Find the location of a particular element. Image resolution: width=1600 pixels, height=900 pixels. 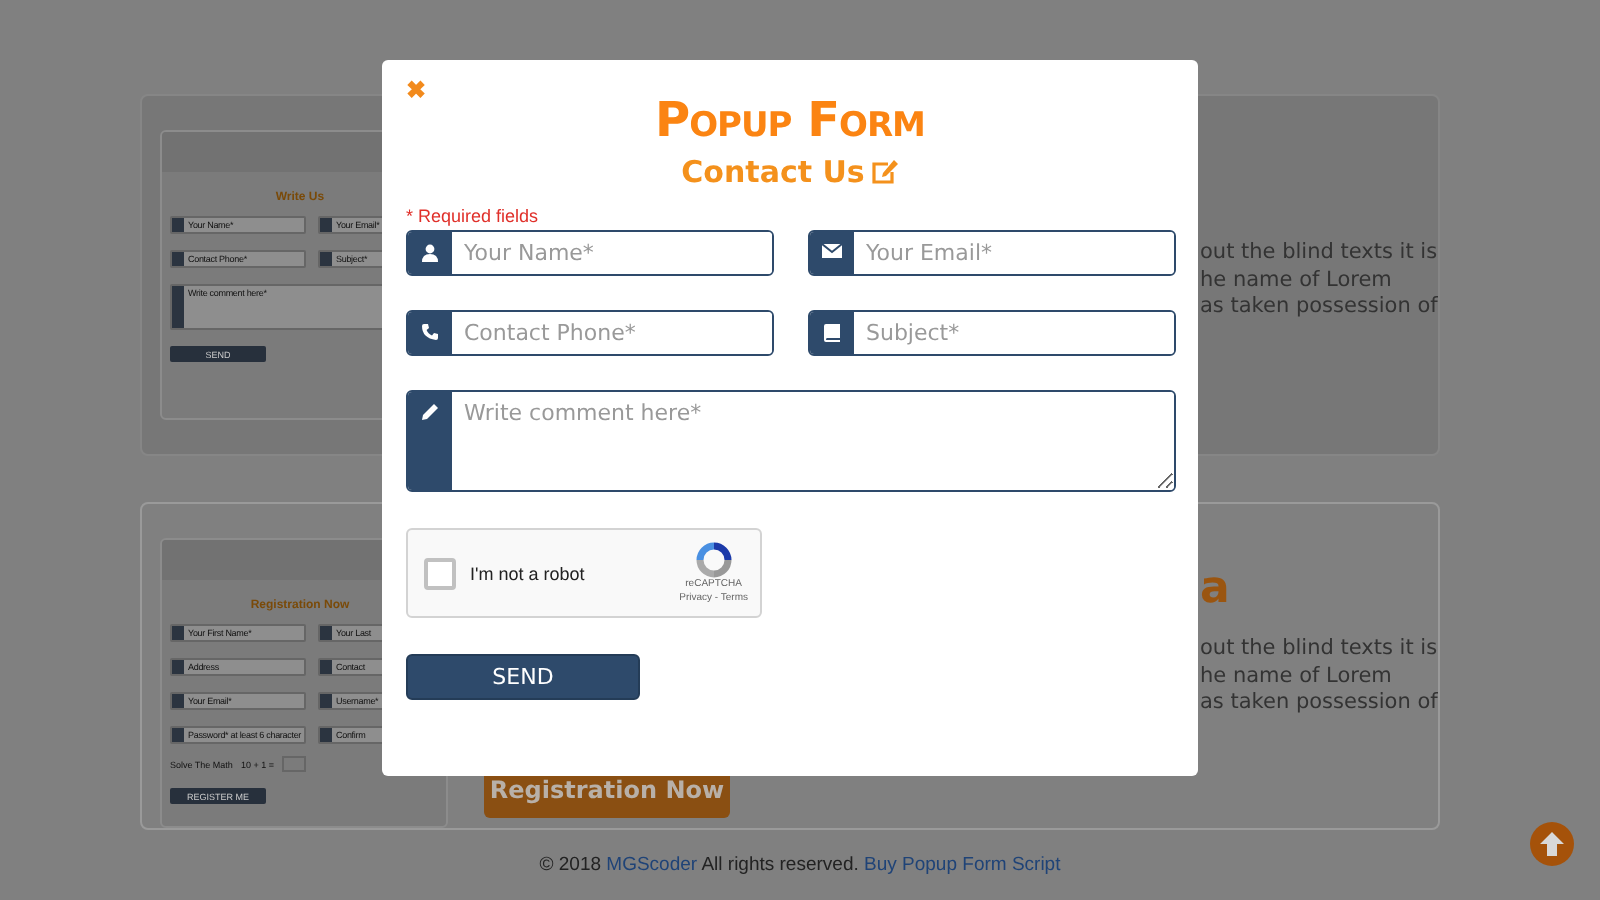

captcha-label: I'm not a robot is located at coordinates (528, 573).